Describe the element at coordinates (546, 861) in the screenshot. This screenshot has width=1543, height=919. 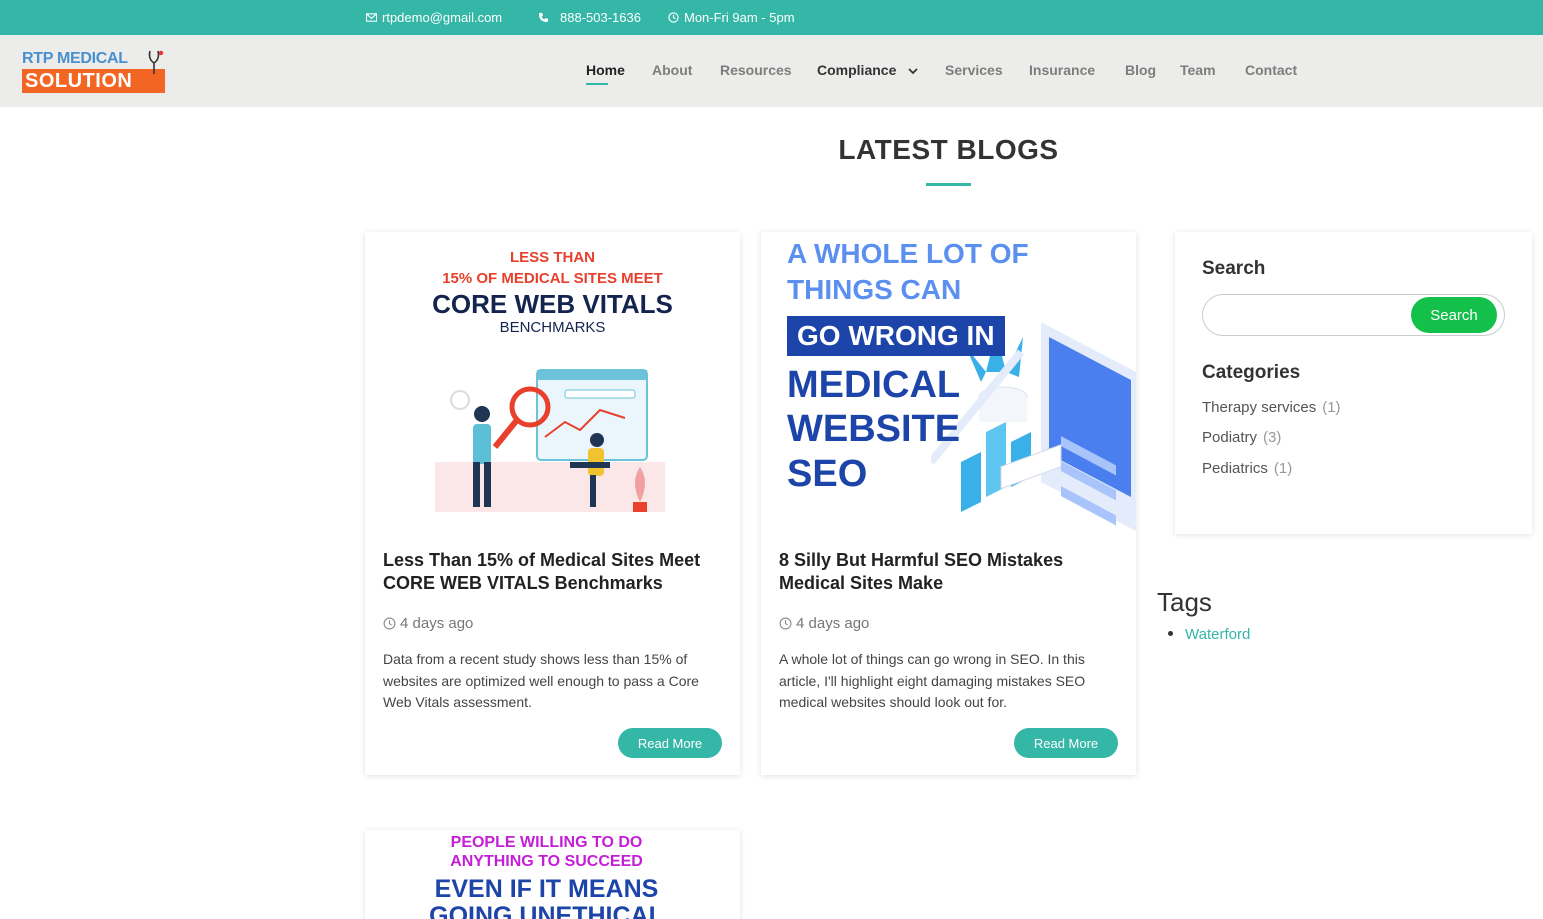
I see `thumb-text-line: ANYTHING TO SUCCEED` at that location.